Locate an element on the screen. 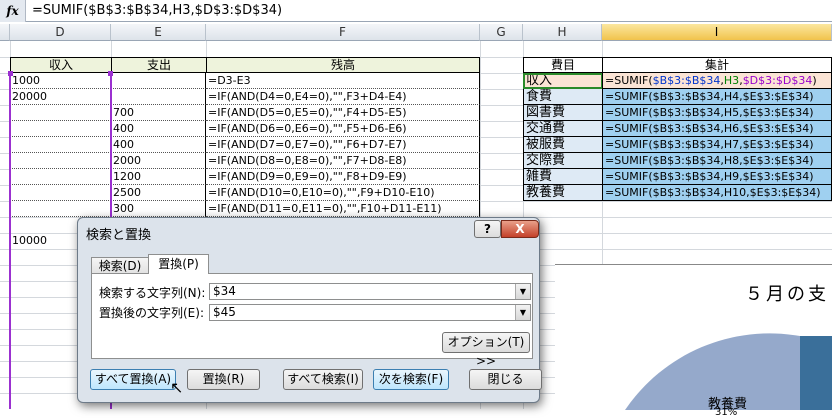  pie-chart: ５月の支 教養費 31% is located at coordinates (693, 341).